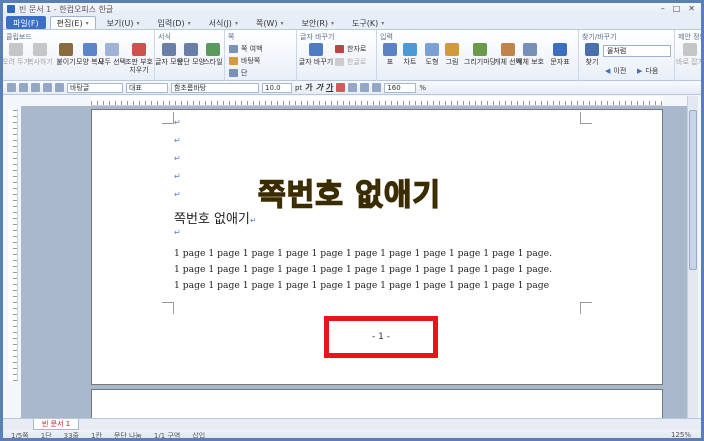  What do you see at coordinates (277, 87) in the screenshot?
I see `font-size-input: 10.0` at bounding box center [277, 87].